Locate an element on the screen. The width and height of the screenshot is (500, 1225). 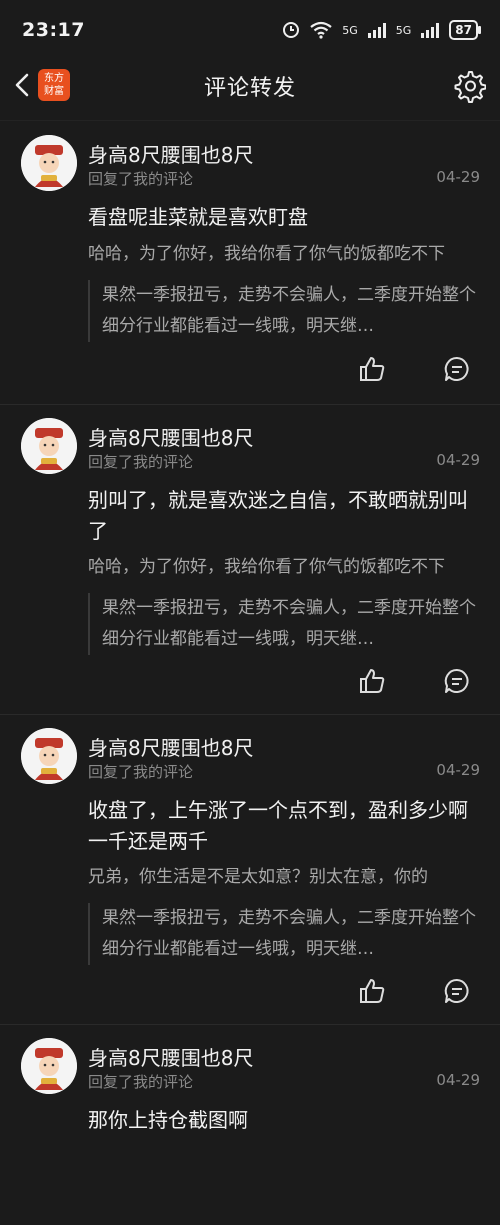
nav-divider is located at coordinates (250, 120).